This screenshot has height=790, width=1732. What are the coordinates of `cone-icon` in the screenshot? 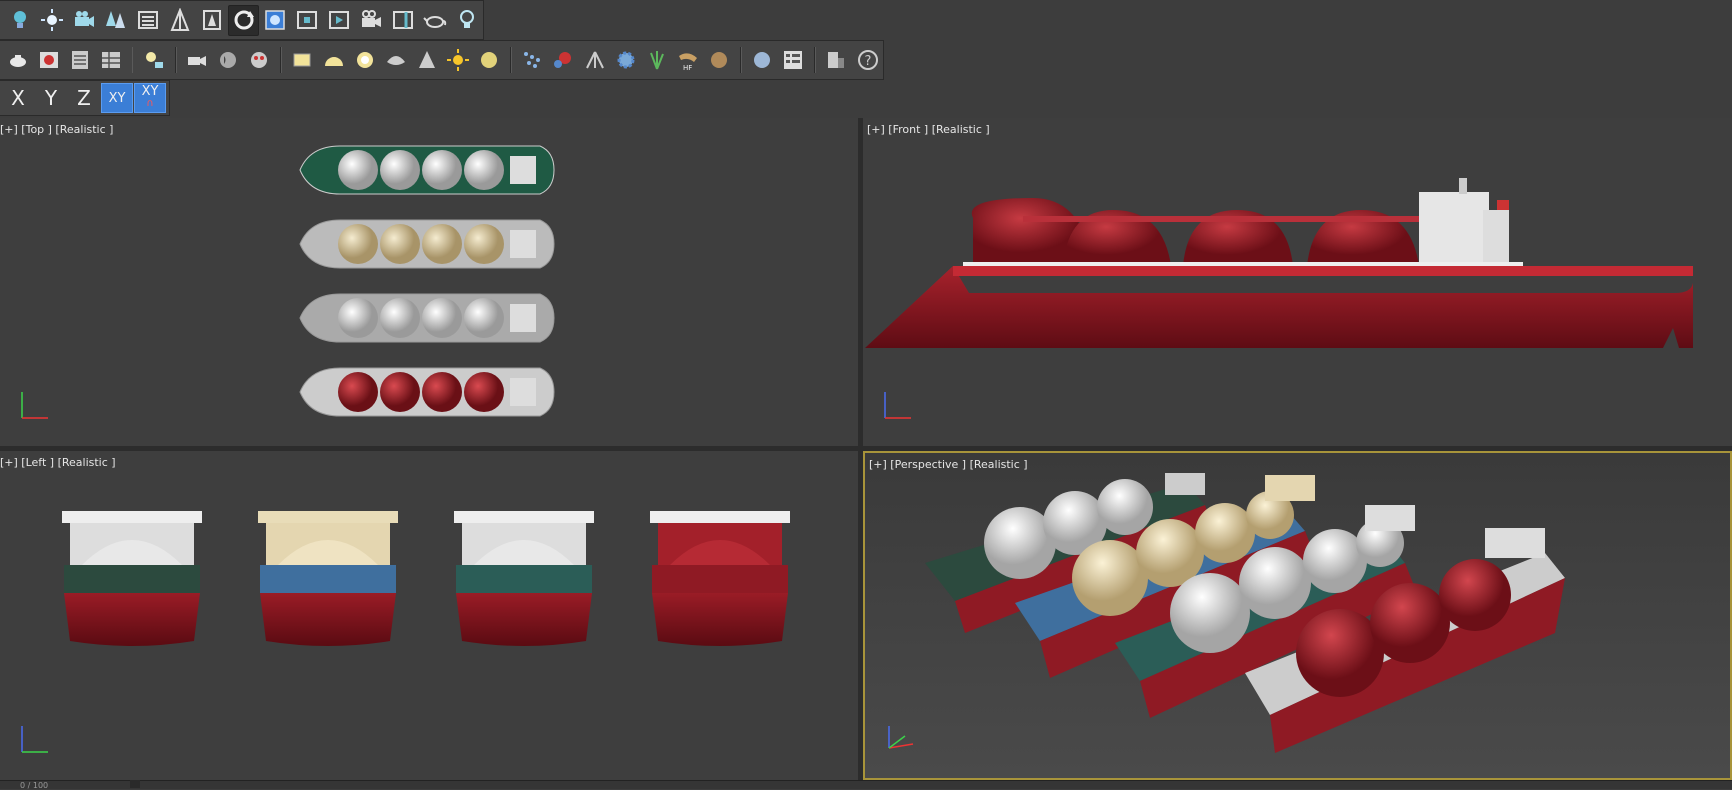 It's located at (427, 60).